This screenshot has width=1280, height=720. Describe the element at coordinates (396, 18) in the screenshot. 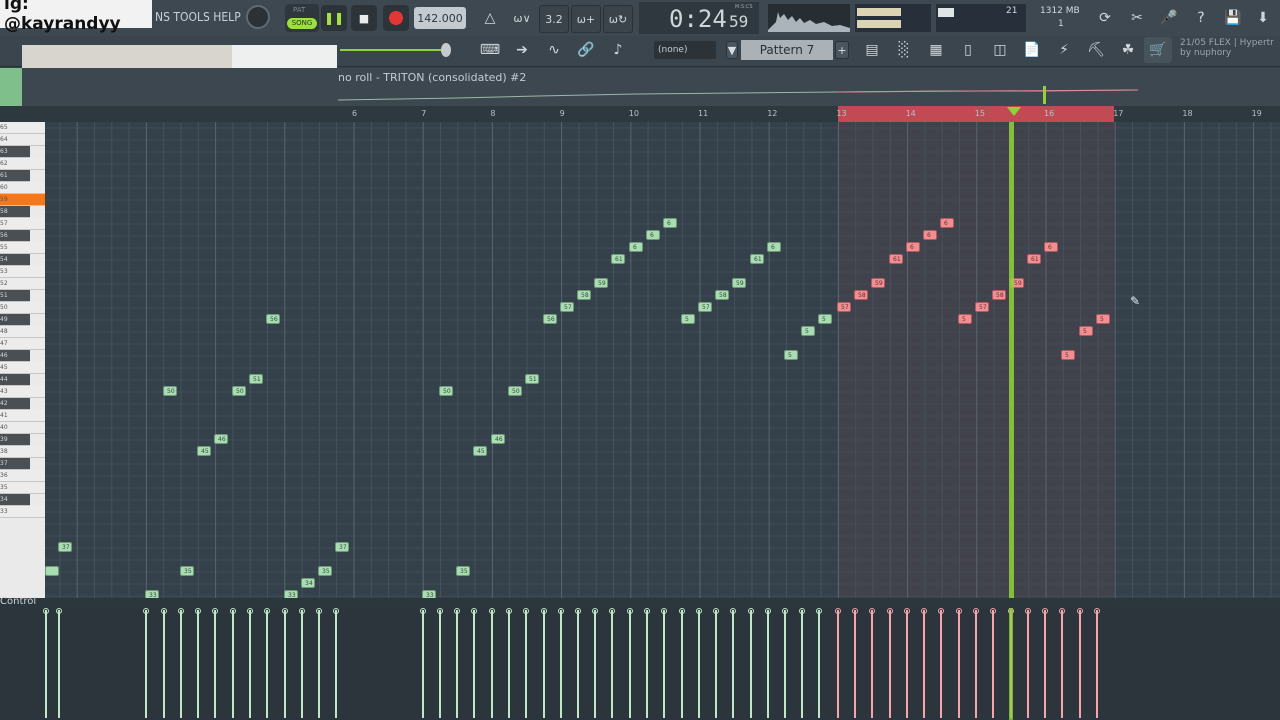

I see `record-button` at that location.